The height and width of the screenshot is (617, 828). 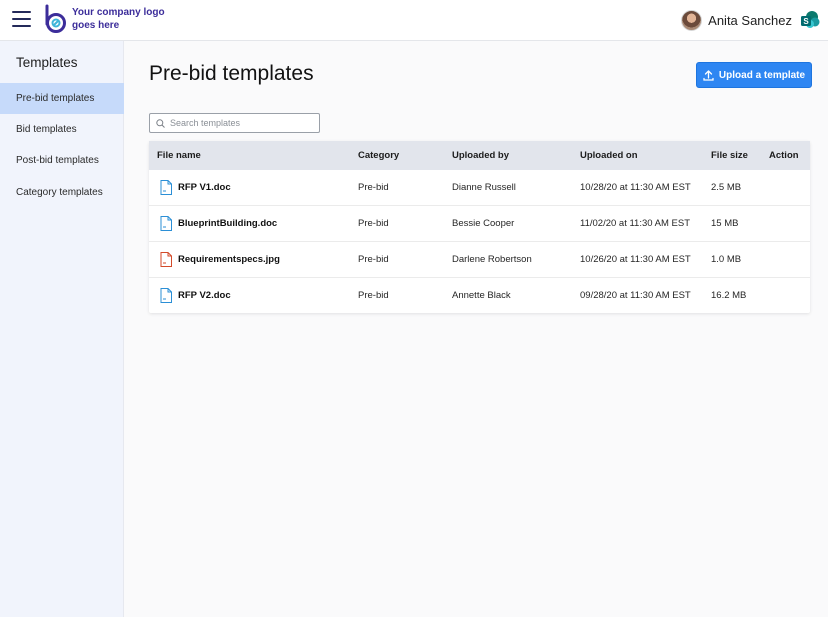 What do you see at coordinates (708, 75) in the screenshot?
I see `upload-icon` at bounding box center [708, 75].